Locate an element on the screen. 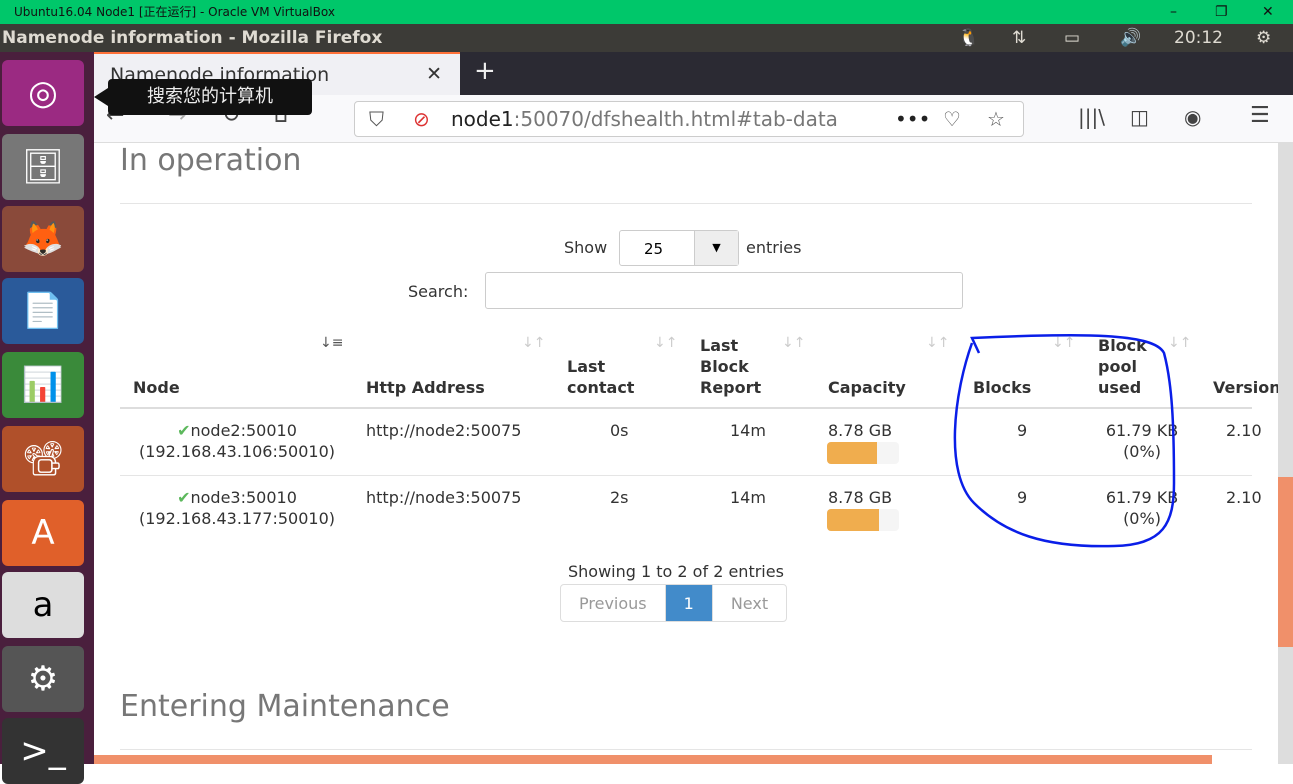 The height and width of the screenshot is (784, 1293). close-tab-icon: ✕ is located at coordinates (434, 74).